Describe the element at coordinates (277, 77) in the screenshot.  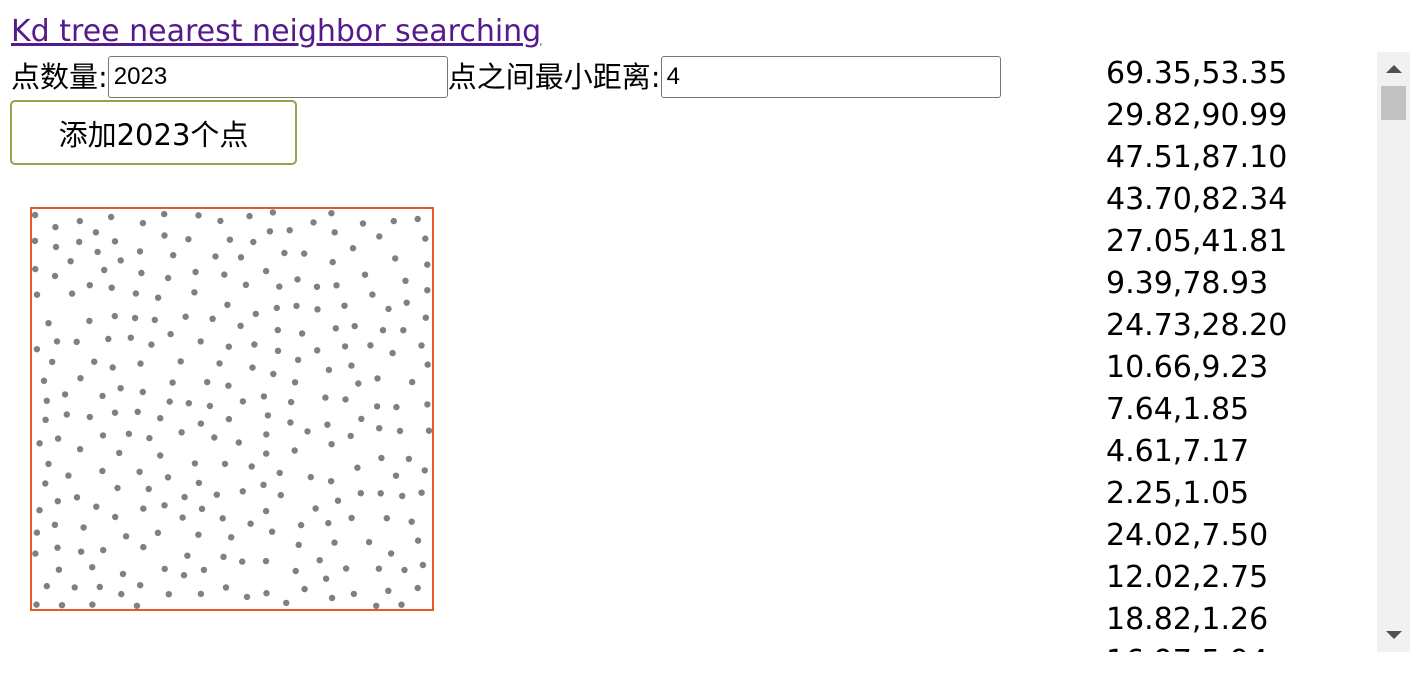
I see `point-count-input` at that location.